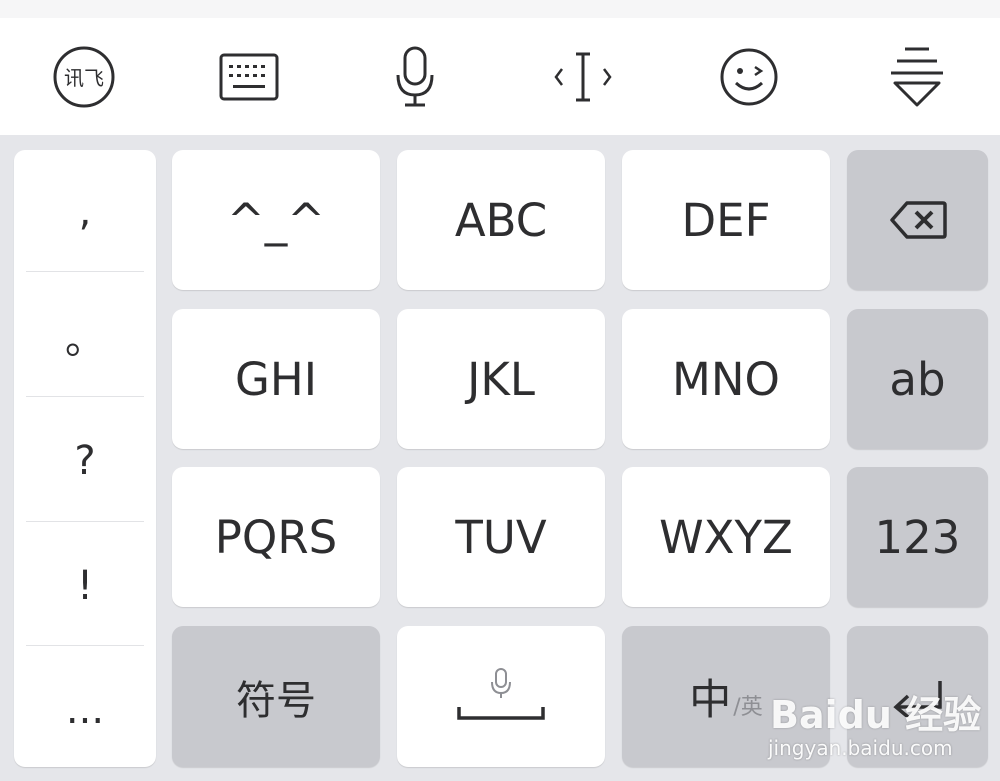  I want to click on key-abc: ABC, so click(501, 220).